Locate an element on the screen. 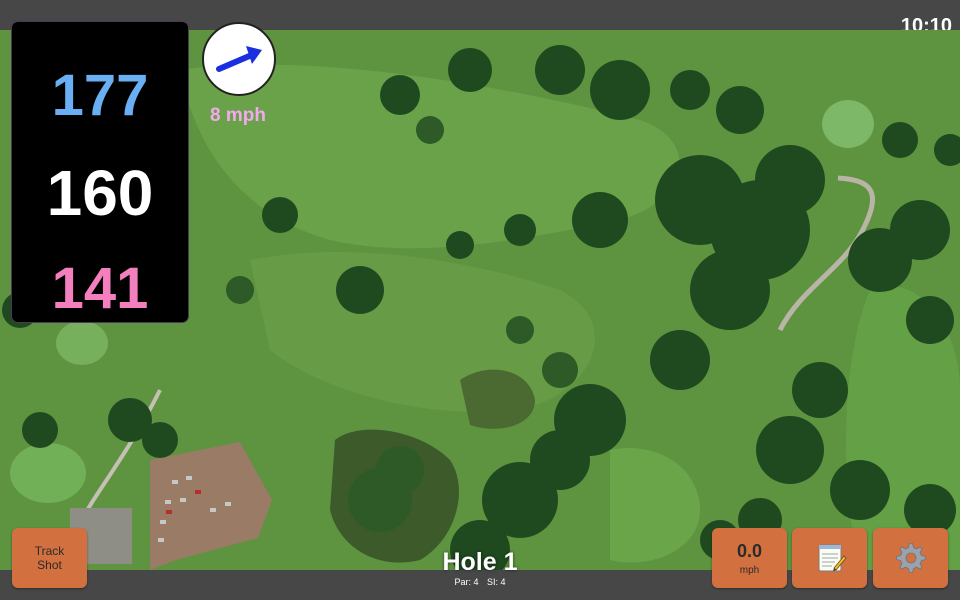 The height and width of the screenshot is (600, 960). wind-speed-button: 0.0 mph is located at coordinates (749, 558).